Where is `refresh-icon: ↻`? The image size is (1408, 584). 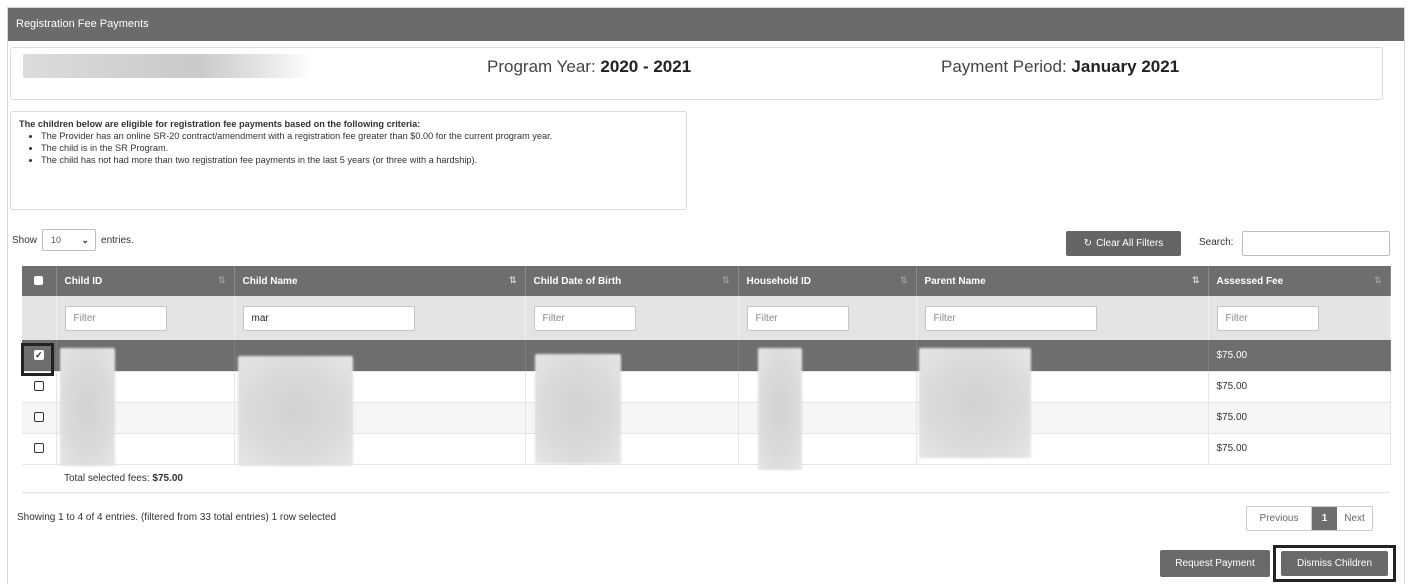
refresh-icon: ↻ is located at coordinates (1088, 243).